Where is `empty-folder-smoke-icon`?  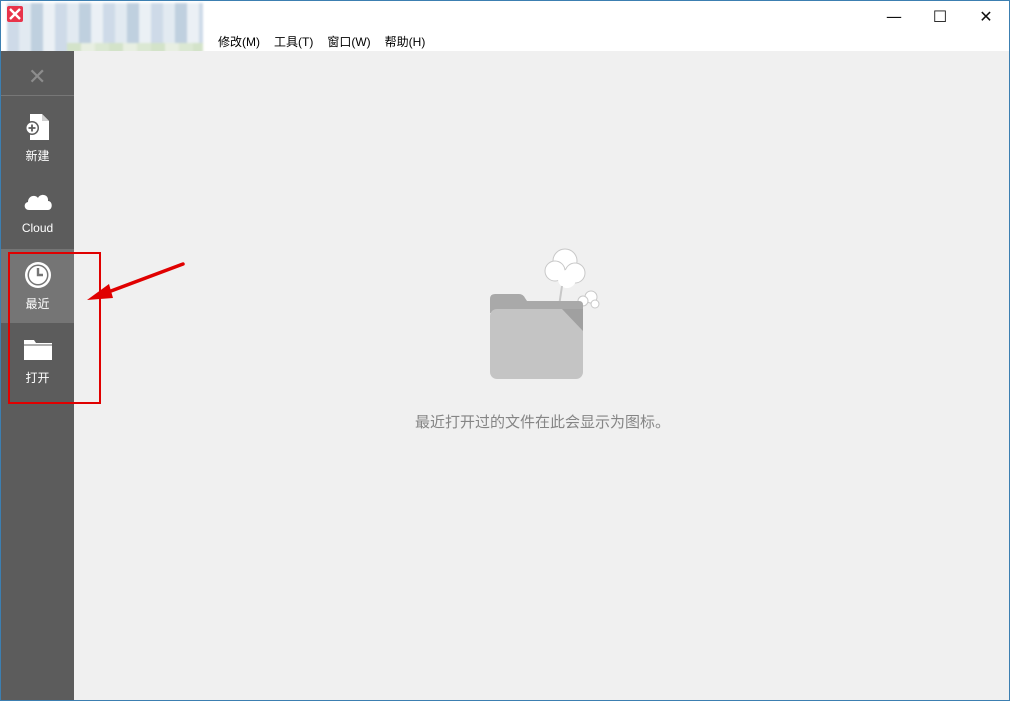 empty-folder-smoke-icon is located at coordinates (545, 313).